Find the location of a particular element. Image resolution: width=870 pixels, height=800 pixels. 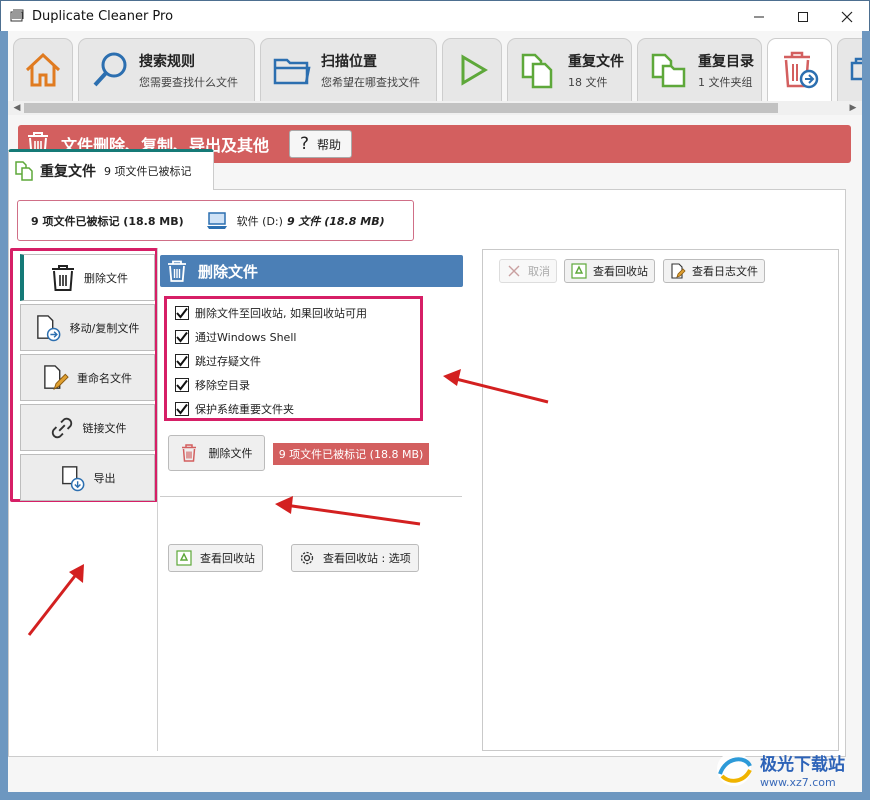

scroll-left-icon: ◀ is located at coordinates (17, 108).